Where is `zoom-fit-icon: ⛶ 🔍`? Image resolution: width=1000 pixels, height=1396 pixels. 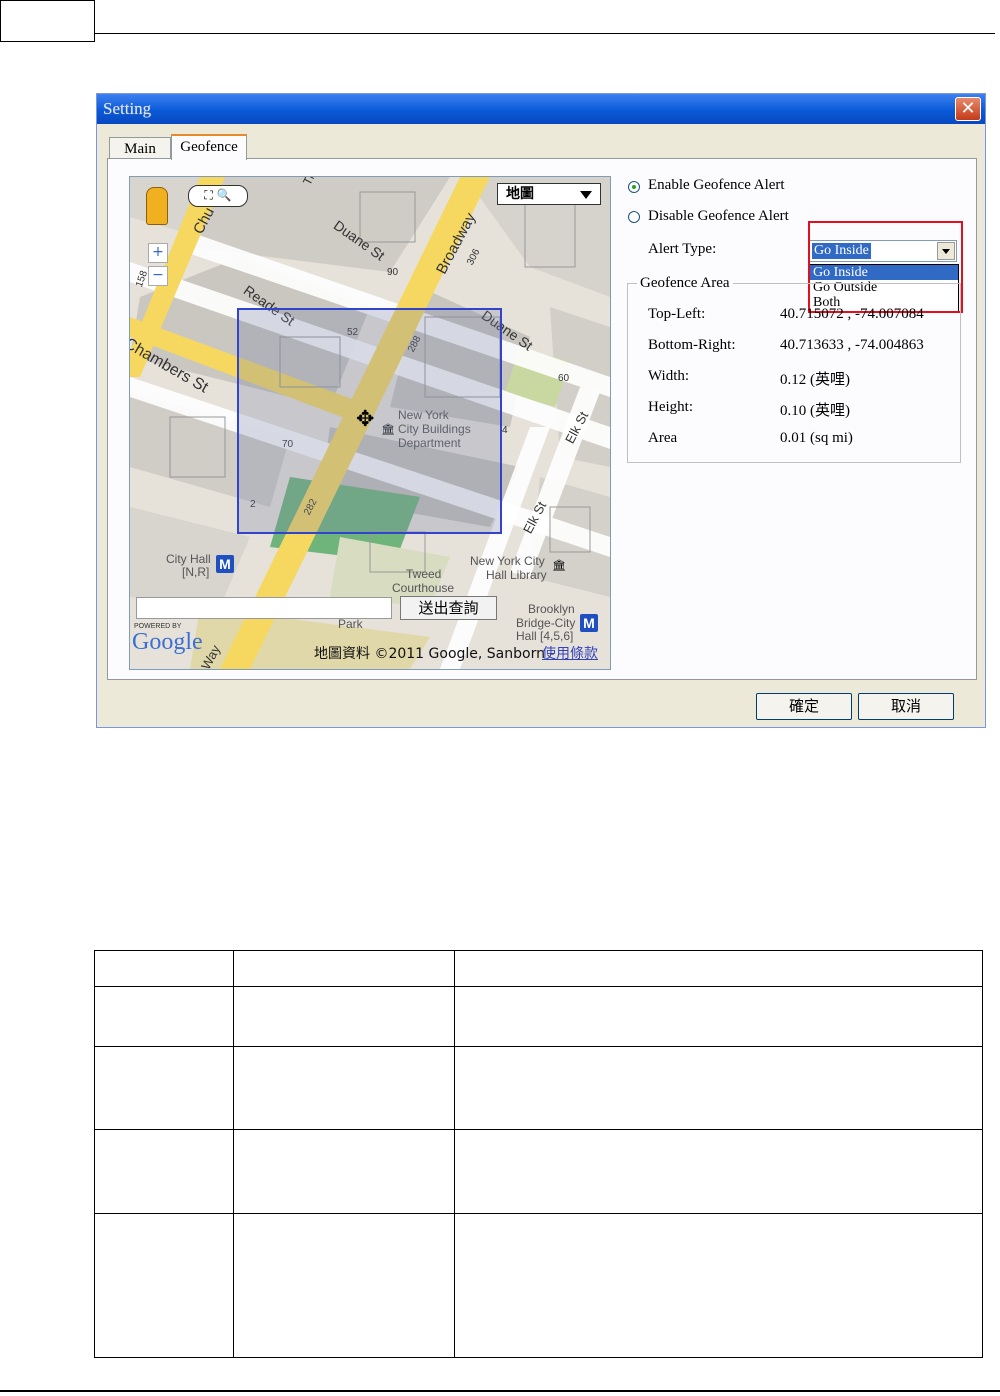 zoom-fit-icon: ⛶ 🔍 is located at coordinates (218, 196).